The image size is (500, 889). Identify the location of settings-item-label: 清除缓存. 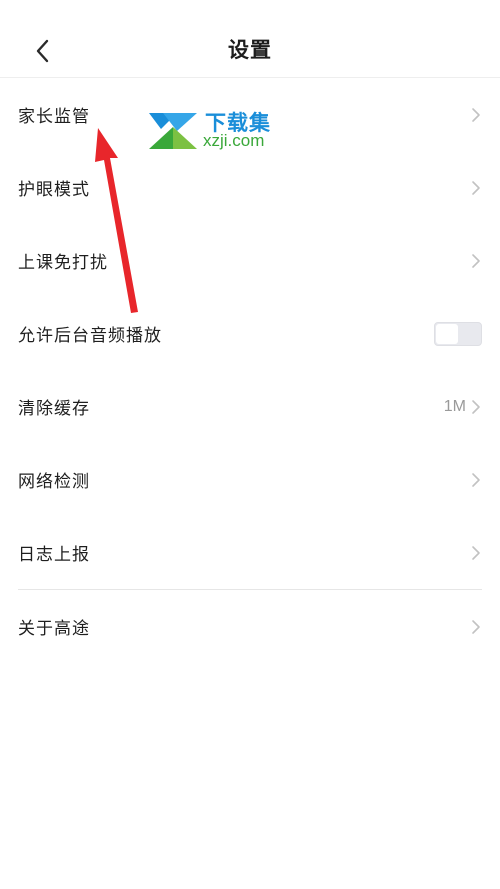
(54, 409).